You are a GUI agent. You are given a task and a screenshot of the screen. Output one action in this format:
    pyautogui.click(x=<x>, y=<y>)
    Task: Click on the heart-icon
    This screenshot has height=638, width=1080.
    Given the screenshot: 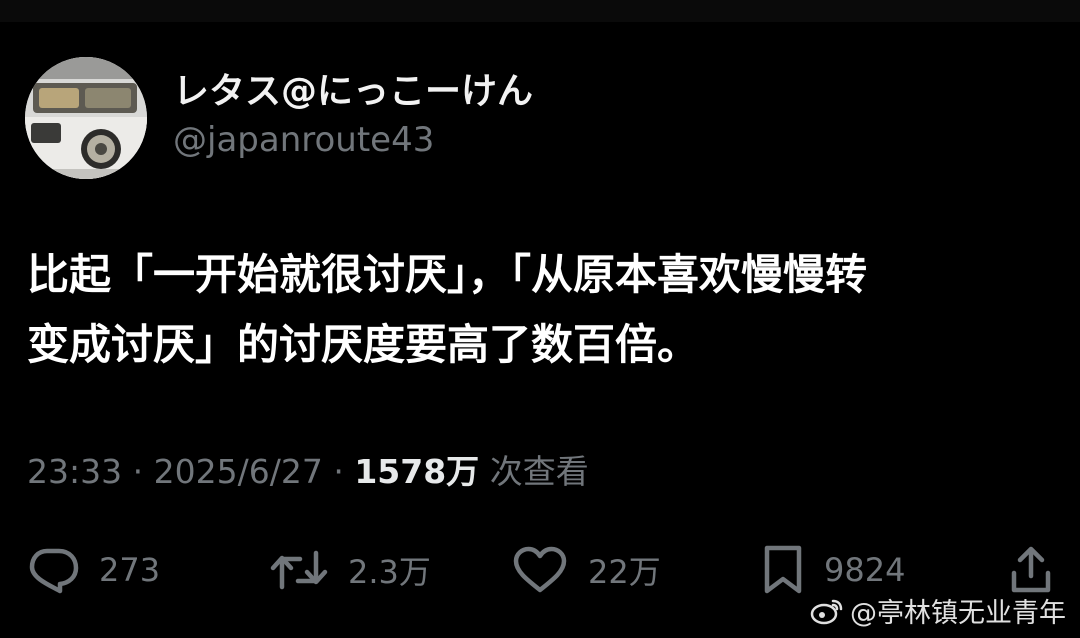 What is the action you would take?
    pyautogui.click(x=540, y=569)
    